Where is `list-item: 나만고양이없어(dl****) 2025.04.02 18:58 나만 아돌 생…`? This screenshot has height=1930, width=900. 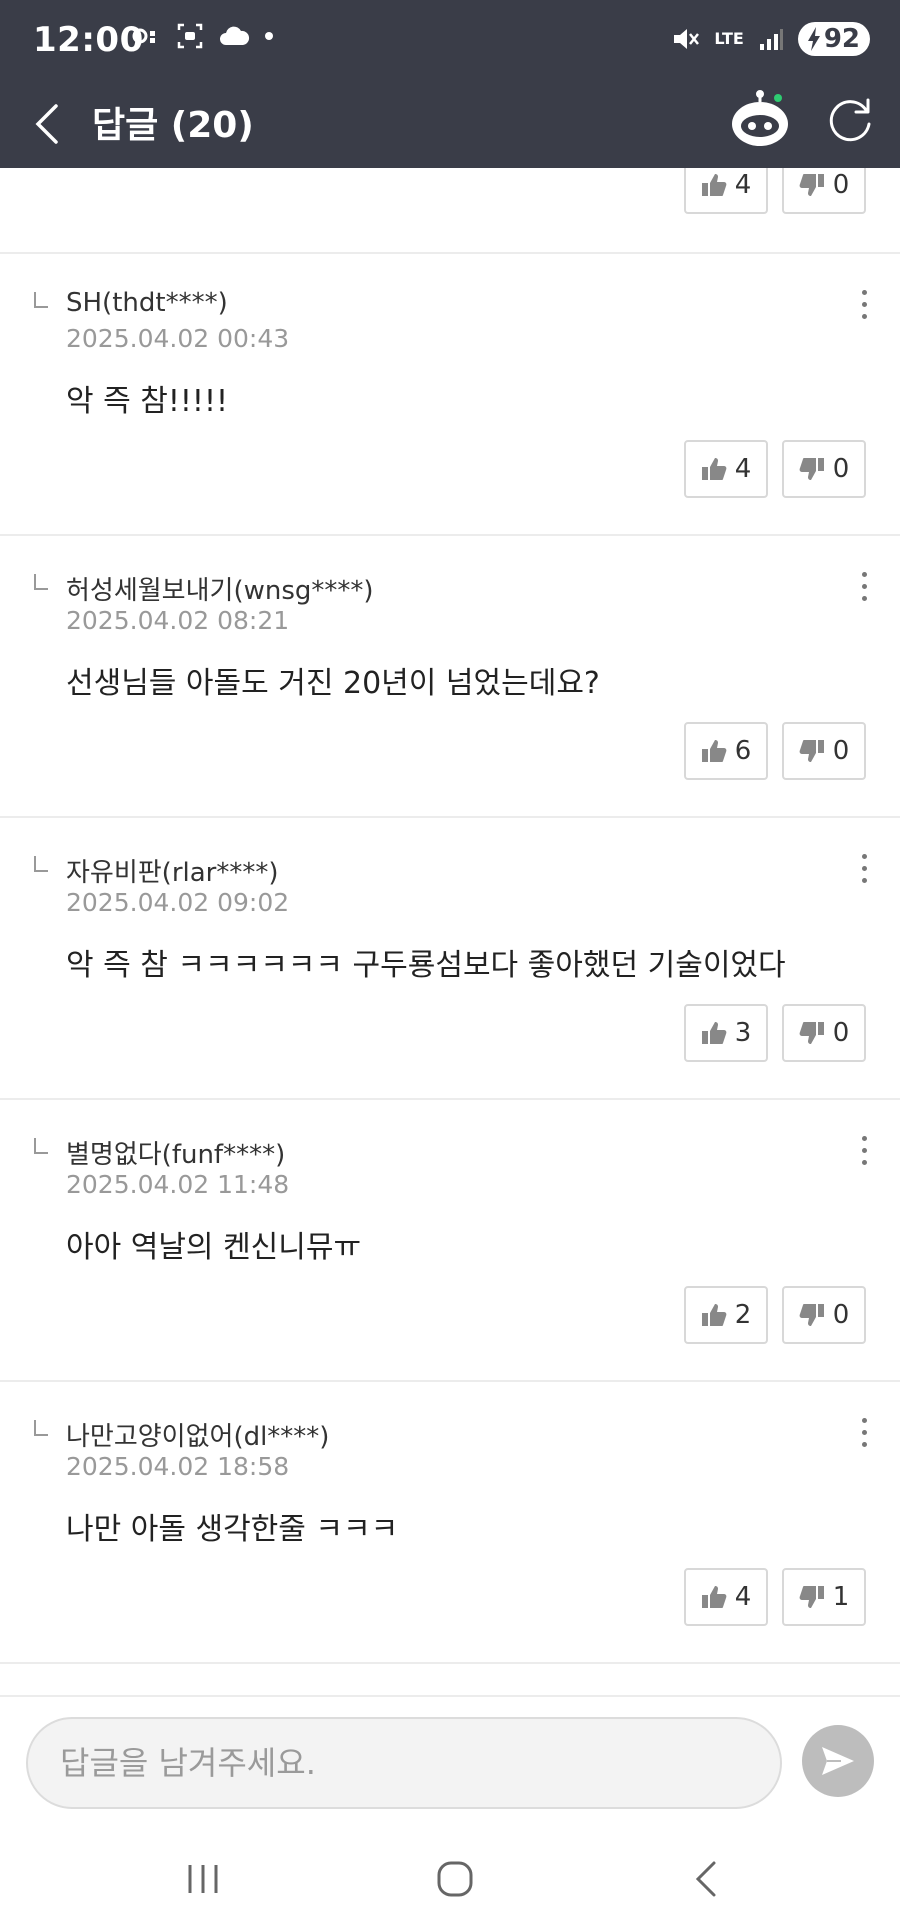 list-item: 나만고양이없어(dl****) 2025.04.02 18:58 나만 아돌 생… is located at coordinates (450, 1523).